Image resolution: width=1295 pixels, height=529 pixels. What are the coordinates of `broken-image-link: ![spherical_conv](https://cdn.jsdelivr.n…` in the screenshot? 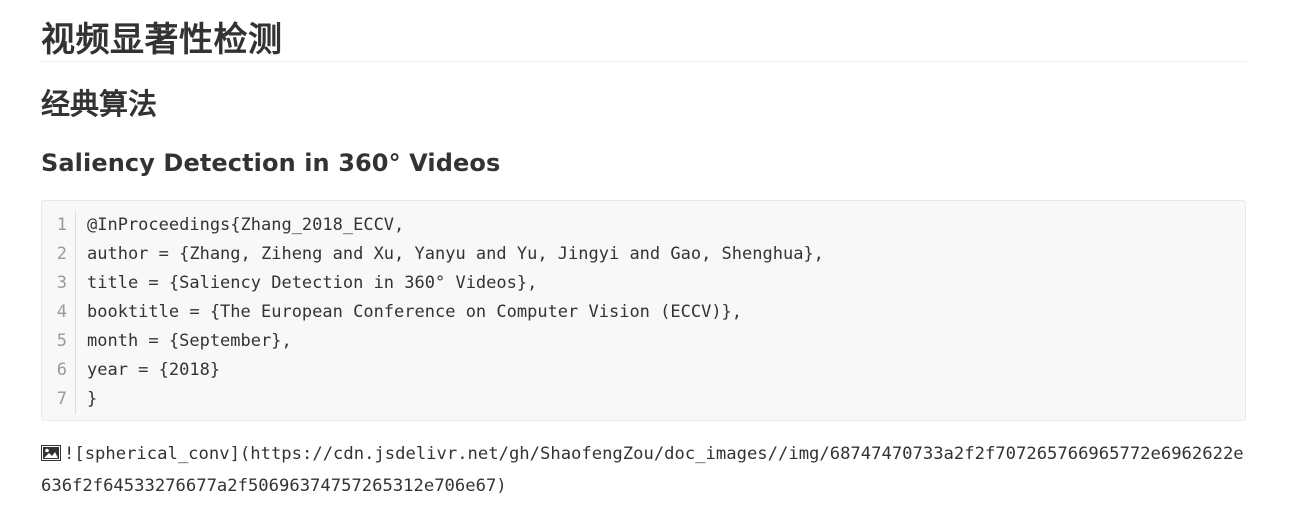 It's located at (643, 470).